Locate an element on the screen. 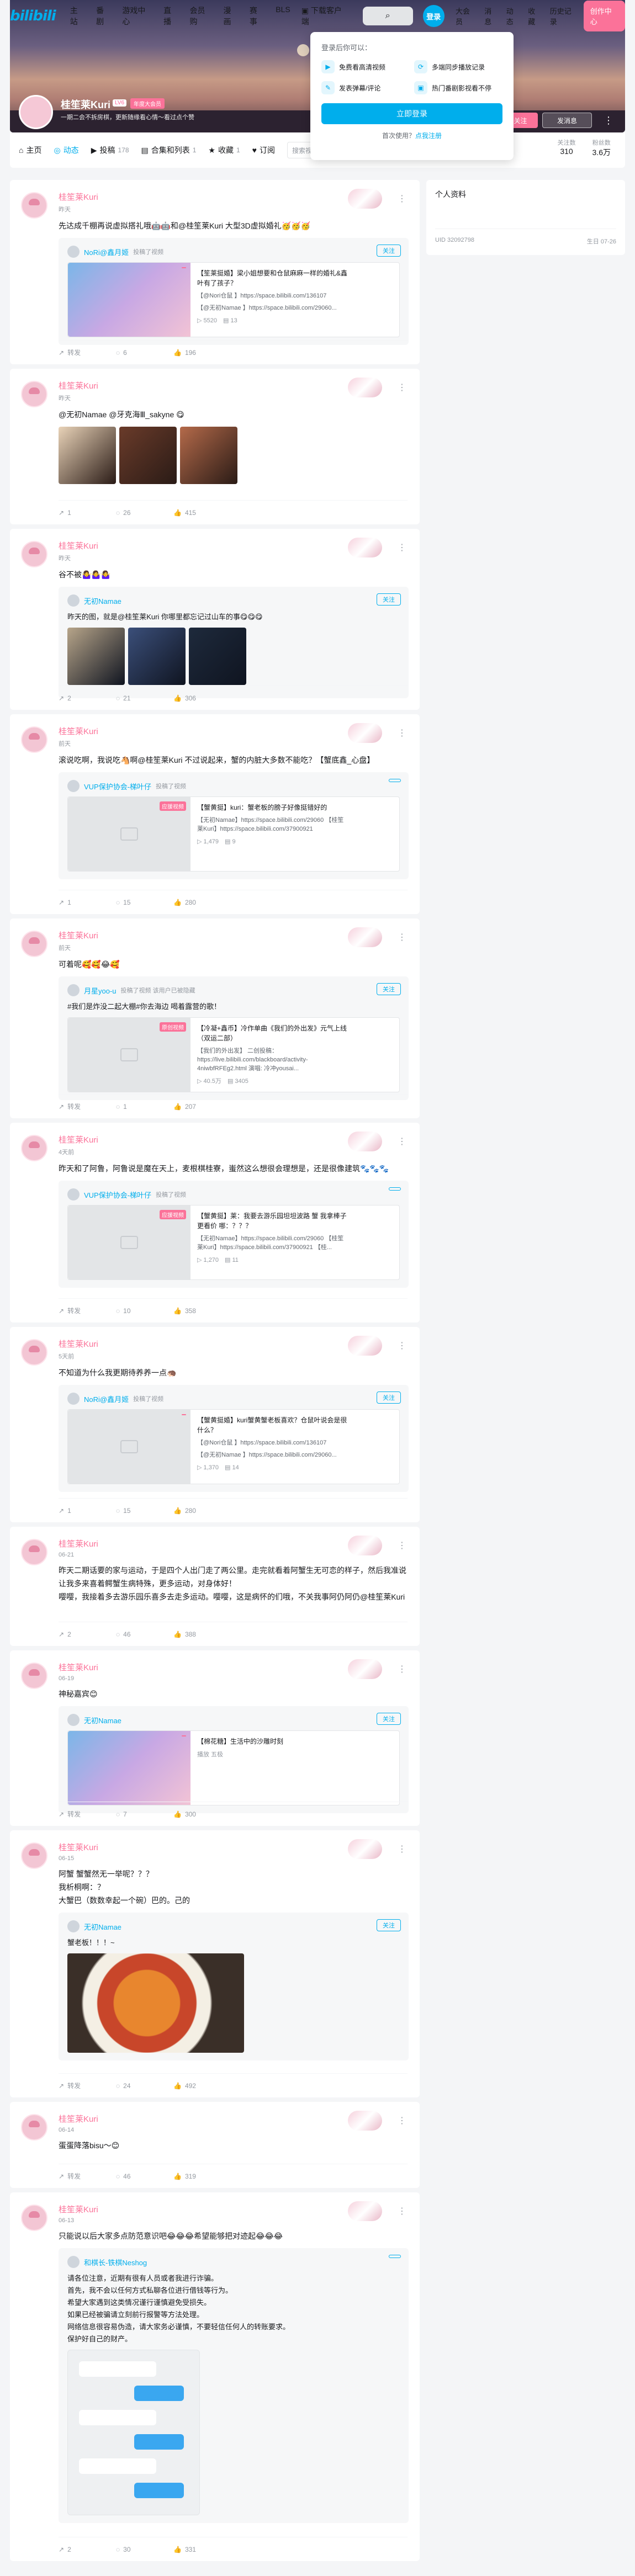 This screenshot has width=635, height=2576. nav-esports: 赛事 is located at coordinates (257, 16).